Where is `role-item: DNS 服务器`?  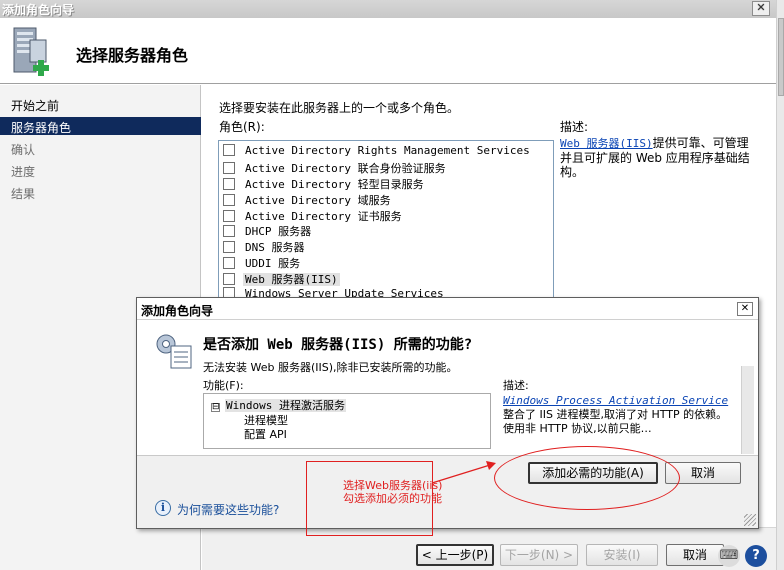 role-item: DNS 服务器 is located at coordinates (265, 247).